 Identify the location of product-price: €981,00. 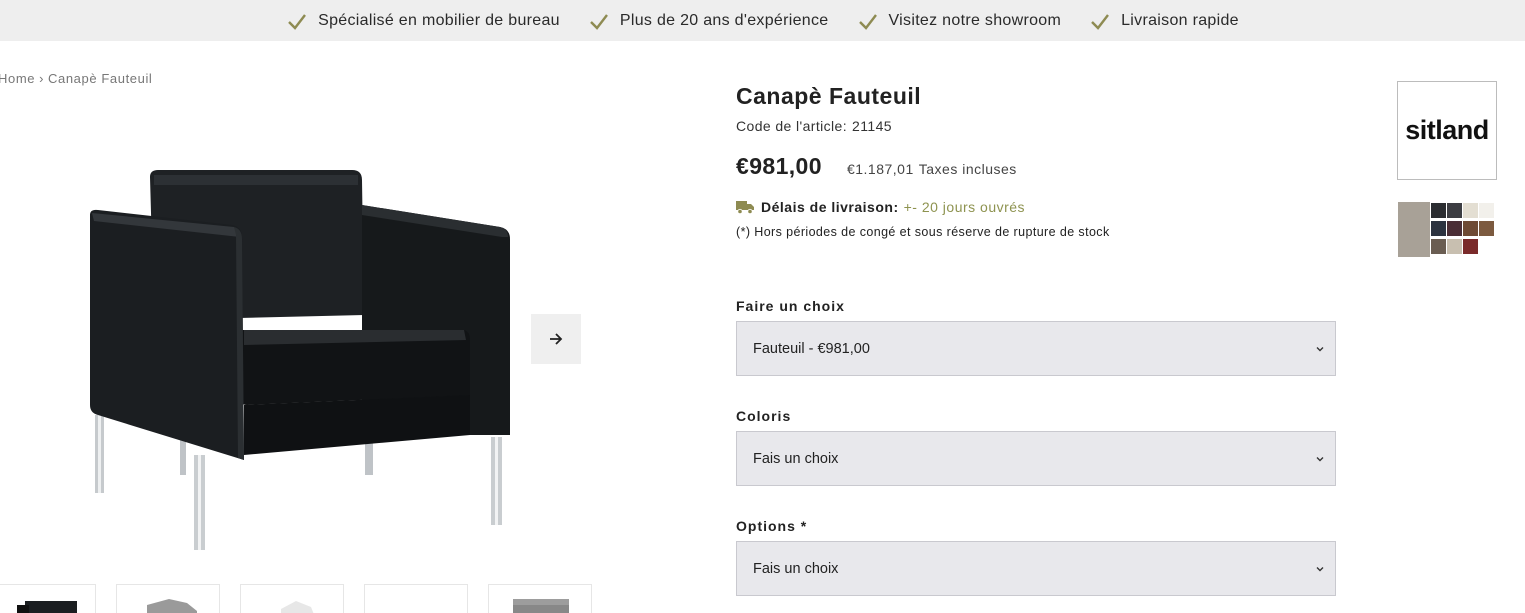
(779, 166).